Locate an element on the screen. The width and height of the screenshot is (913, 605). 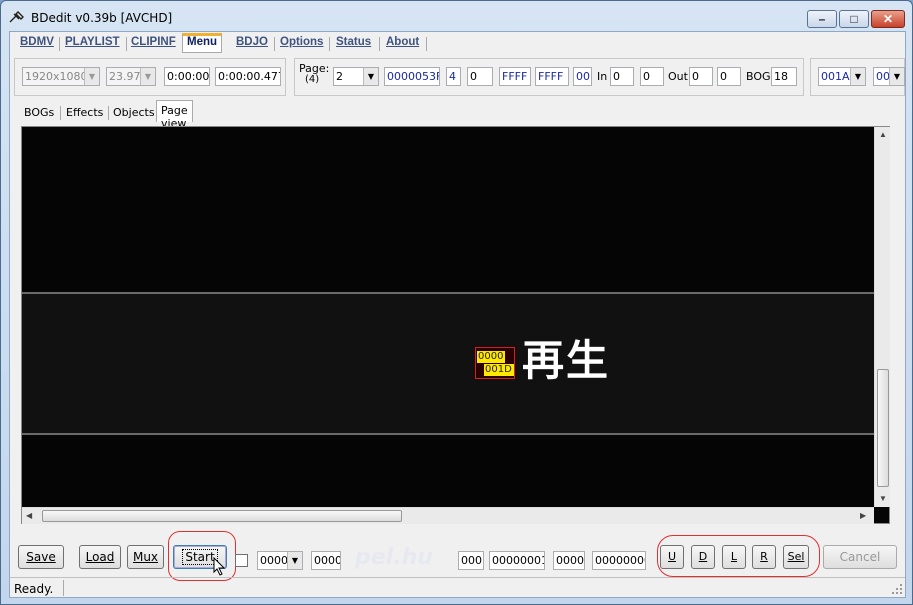
page-count: (4) is located at coordinates (312, 79).